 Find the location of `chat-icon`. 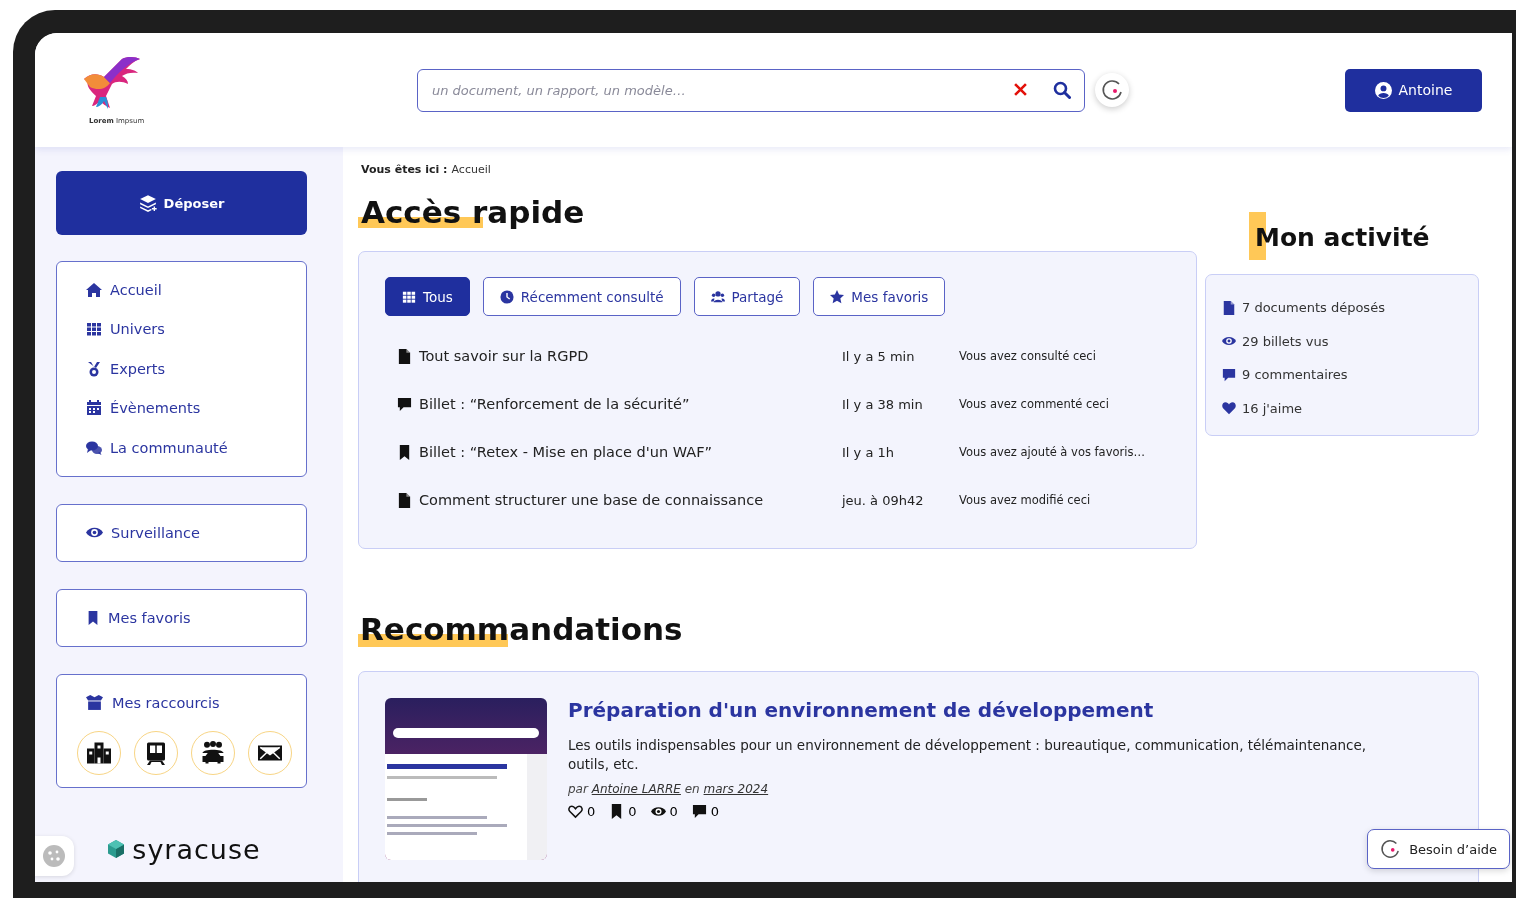

chat-icon is located at coordinates (94, 447).